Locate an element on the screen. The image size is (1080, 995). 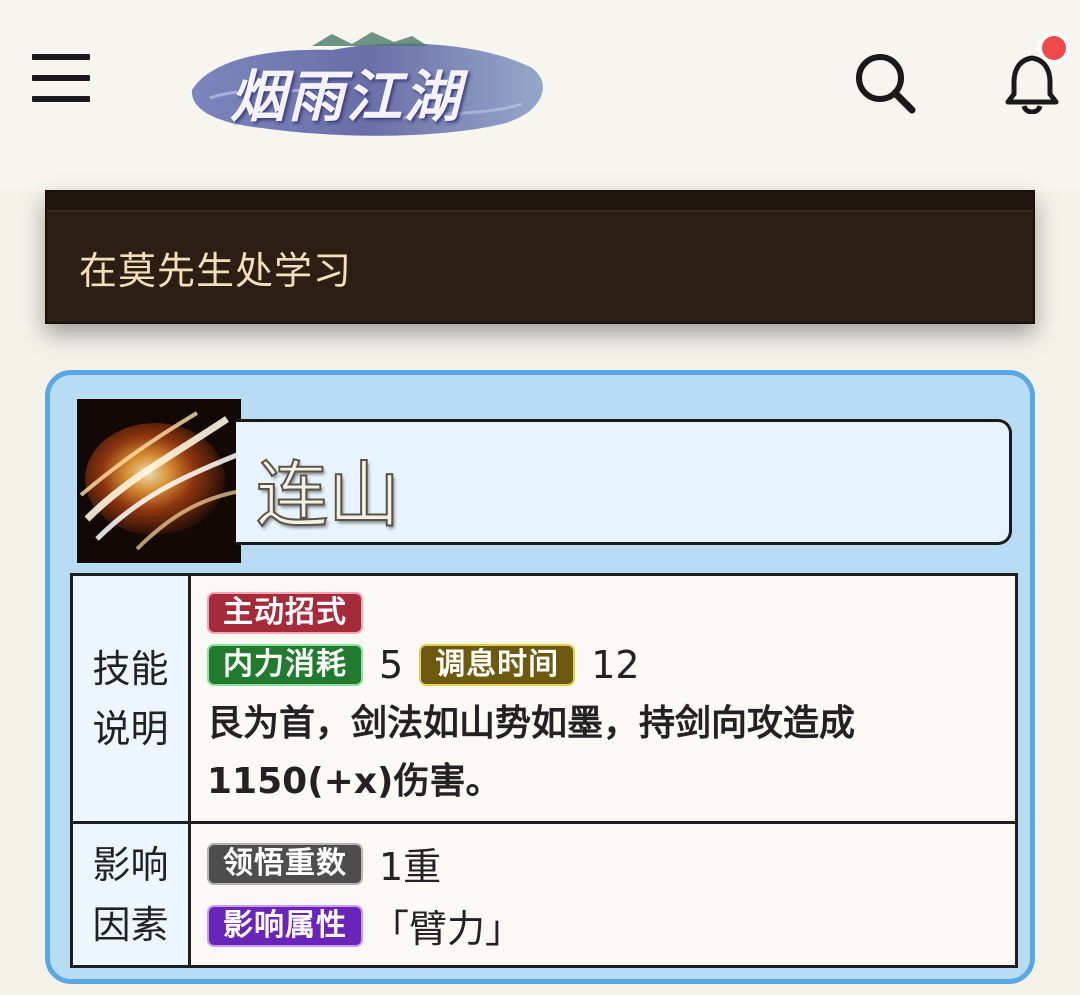
skill-icon is located at coordinates (159, 481).